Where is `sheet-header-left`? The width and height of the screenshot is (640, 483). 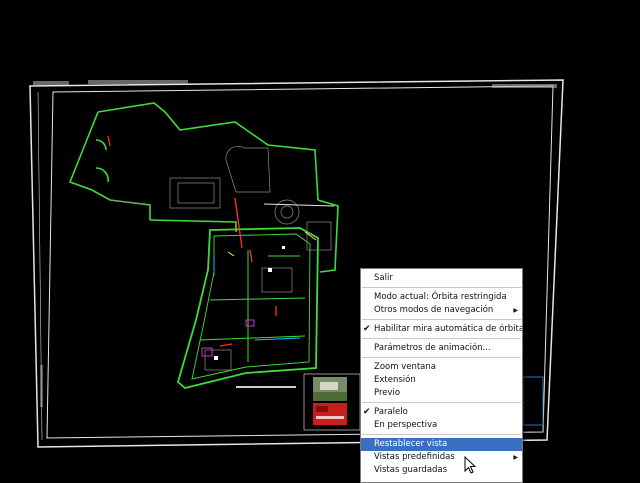 sheet-header-left is located at coordinates (51, 83).